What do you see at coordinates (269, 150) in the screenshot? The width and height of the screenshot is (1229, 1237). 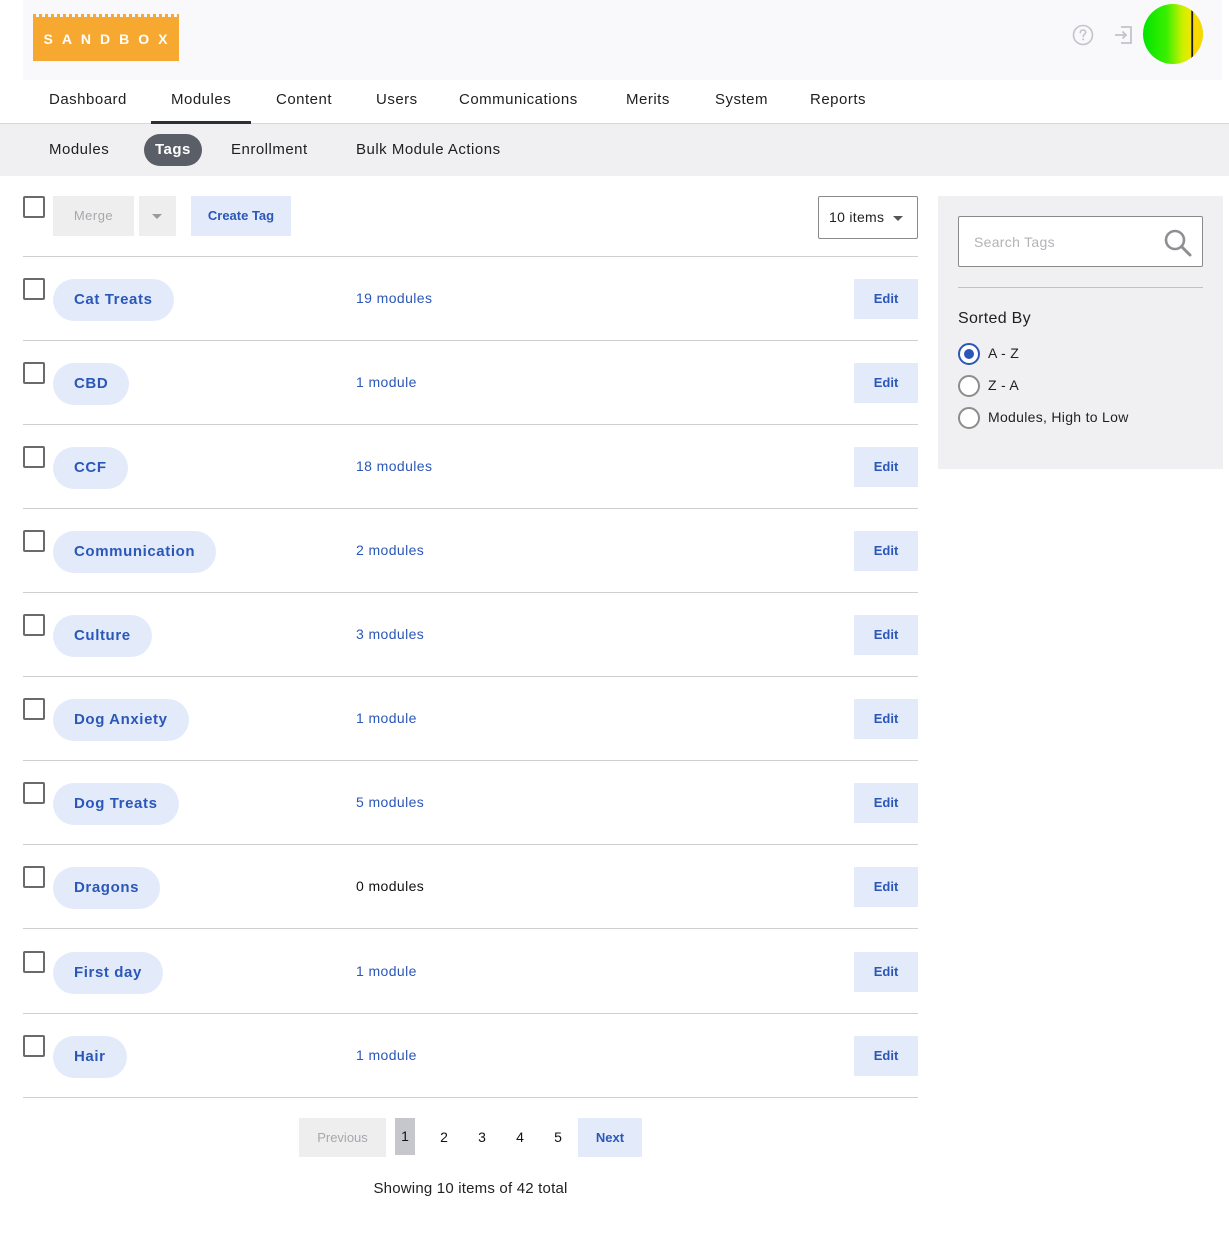 I see `subnav-enrollment: Enrollment` at bounding box center [269, 150].